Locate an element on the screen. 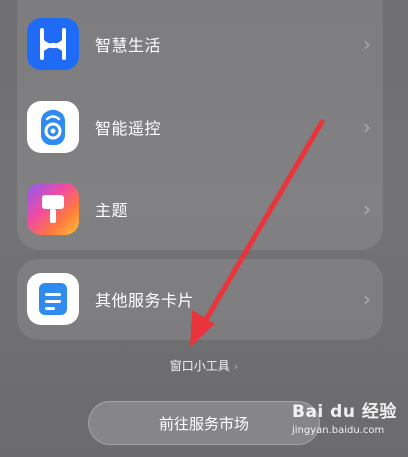 Image resolution: width=408 pixels, height=457 pixels. window-widgets-label: 窗口小工具 is located at coordinates (199, 366).